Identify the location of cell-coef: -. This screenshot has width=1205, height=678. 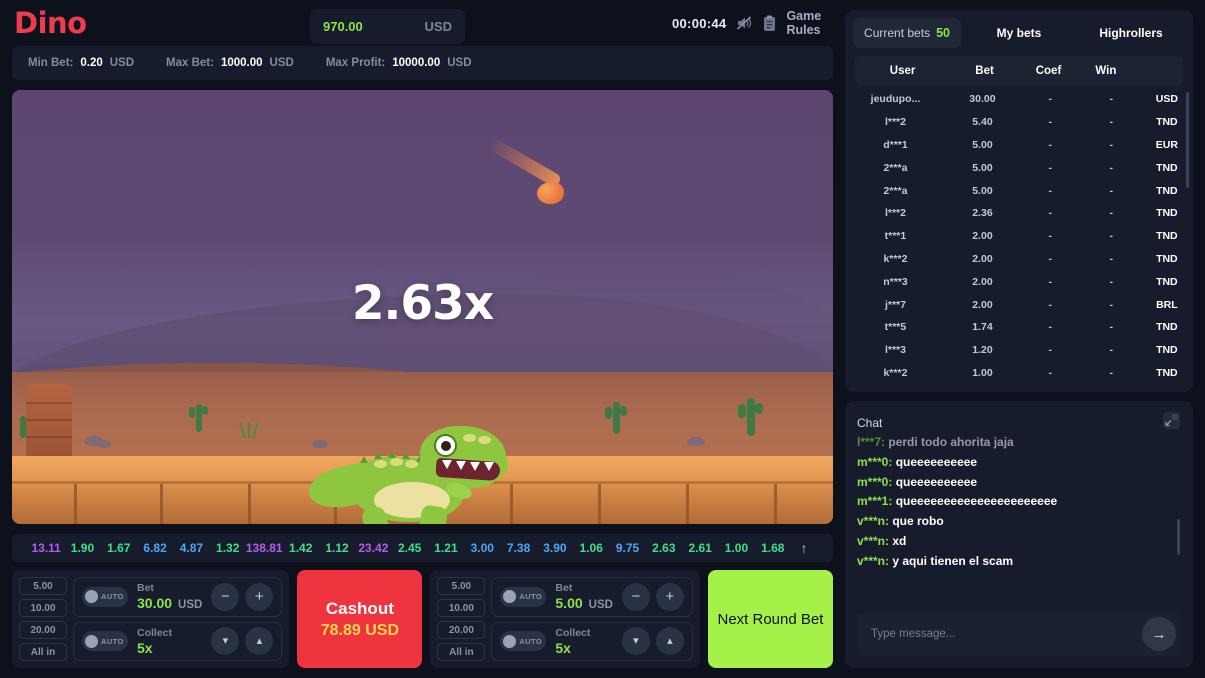
(1050, 167).